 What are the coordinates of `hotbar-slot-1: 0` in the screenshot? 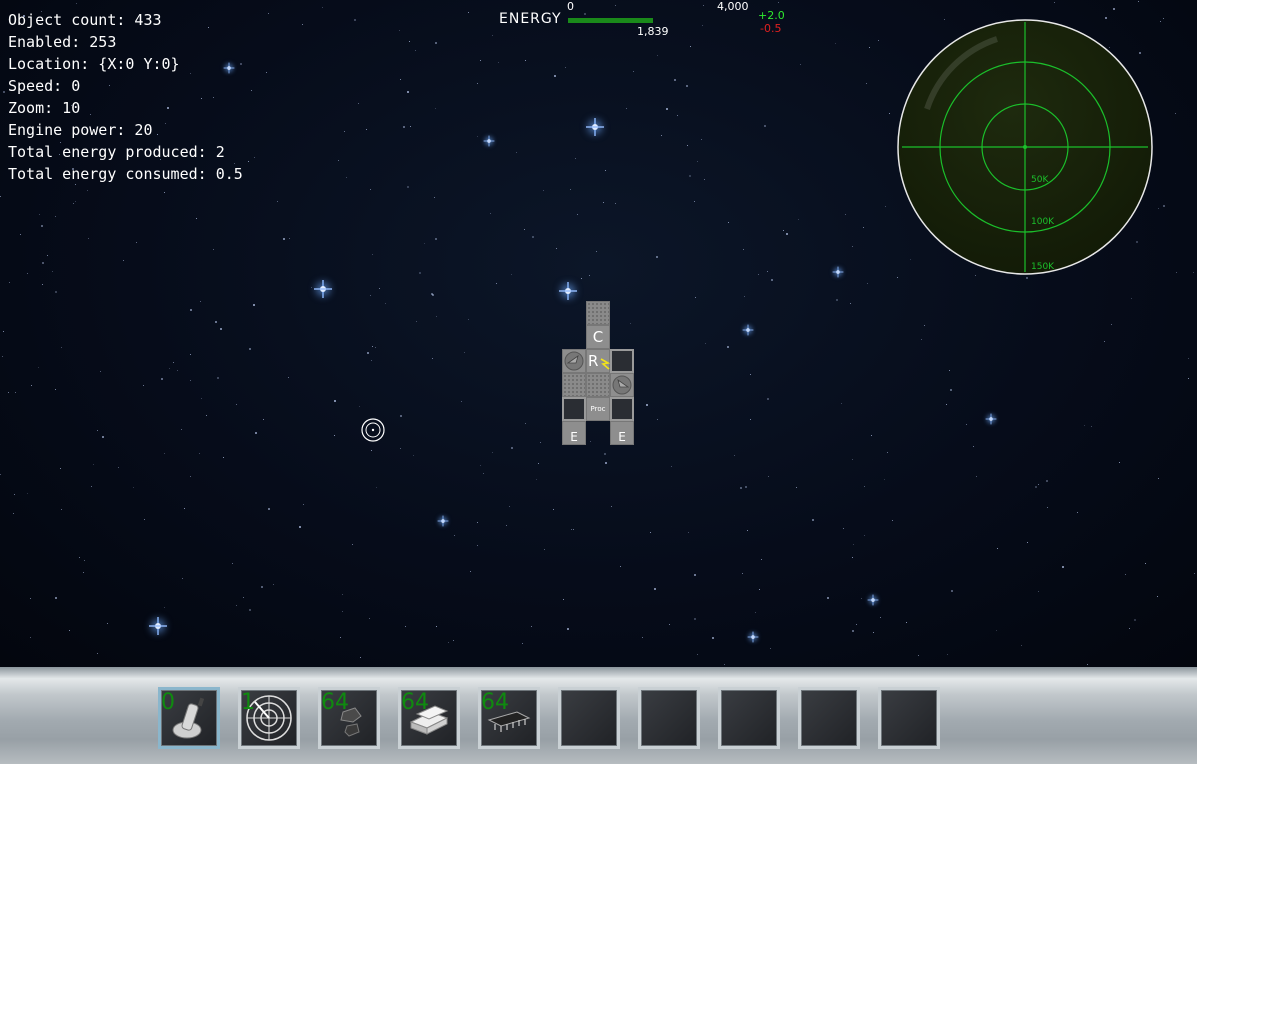 It's located at (189, 718).